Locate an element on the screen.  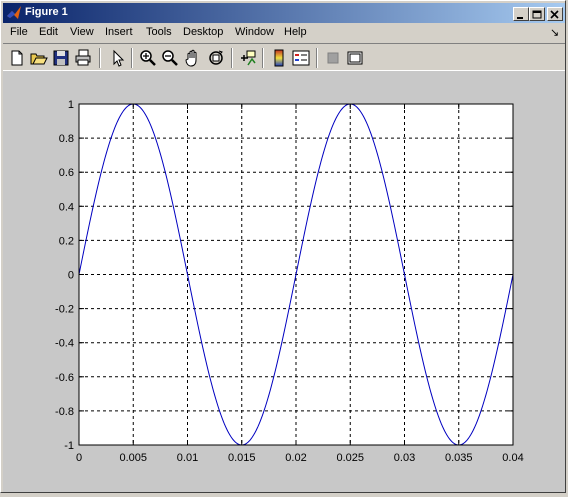
window-title: Figure 1 is located at coordinates (46, 12).